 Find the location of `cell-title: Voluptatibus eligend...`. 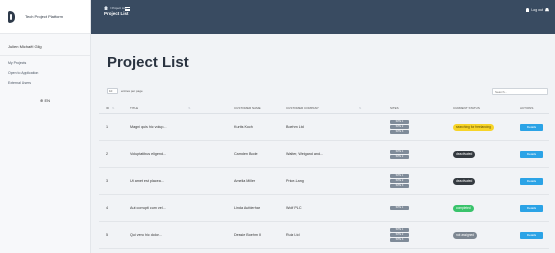

cell-title: Voluptatibus eligend... is located at coordinates (148, 154).